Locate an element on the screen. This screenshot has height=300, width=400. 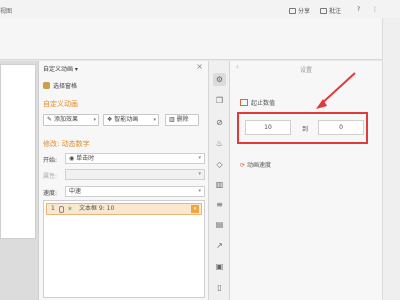
shapes-icon: ⊘ is located at coordinates (219, 122).